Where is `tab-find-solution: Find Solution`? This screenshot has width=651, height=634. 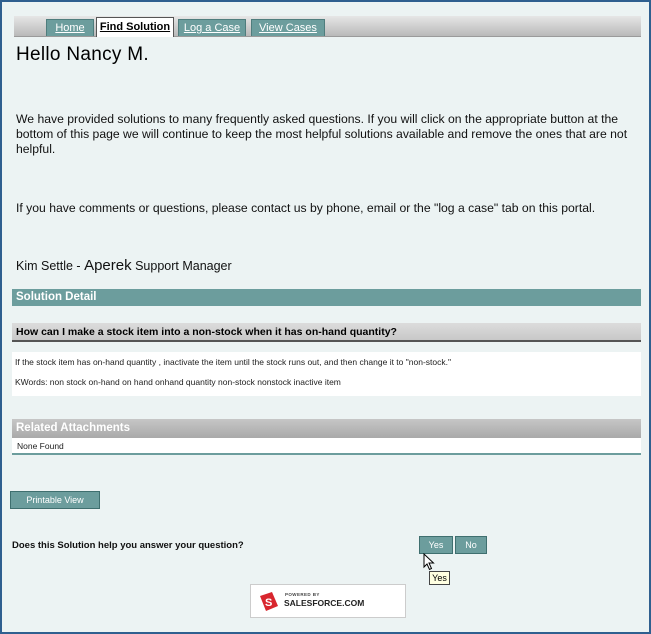 tab-find-solution: Find Solution is located at coordinates (135, 27).